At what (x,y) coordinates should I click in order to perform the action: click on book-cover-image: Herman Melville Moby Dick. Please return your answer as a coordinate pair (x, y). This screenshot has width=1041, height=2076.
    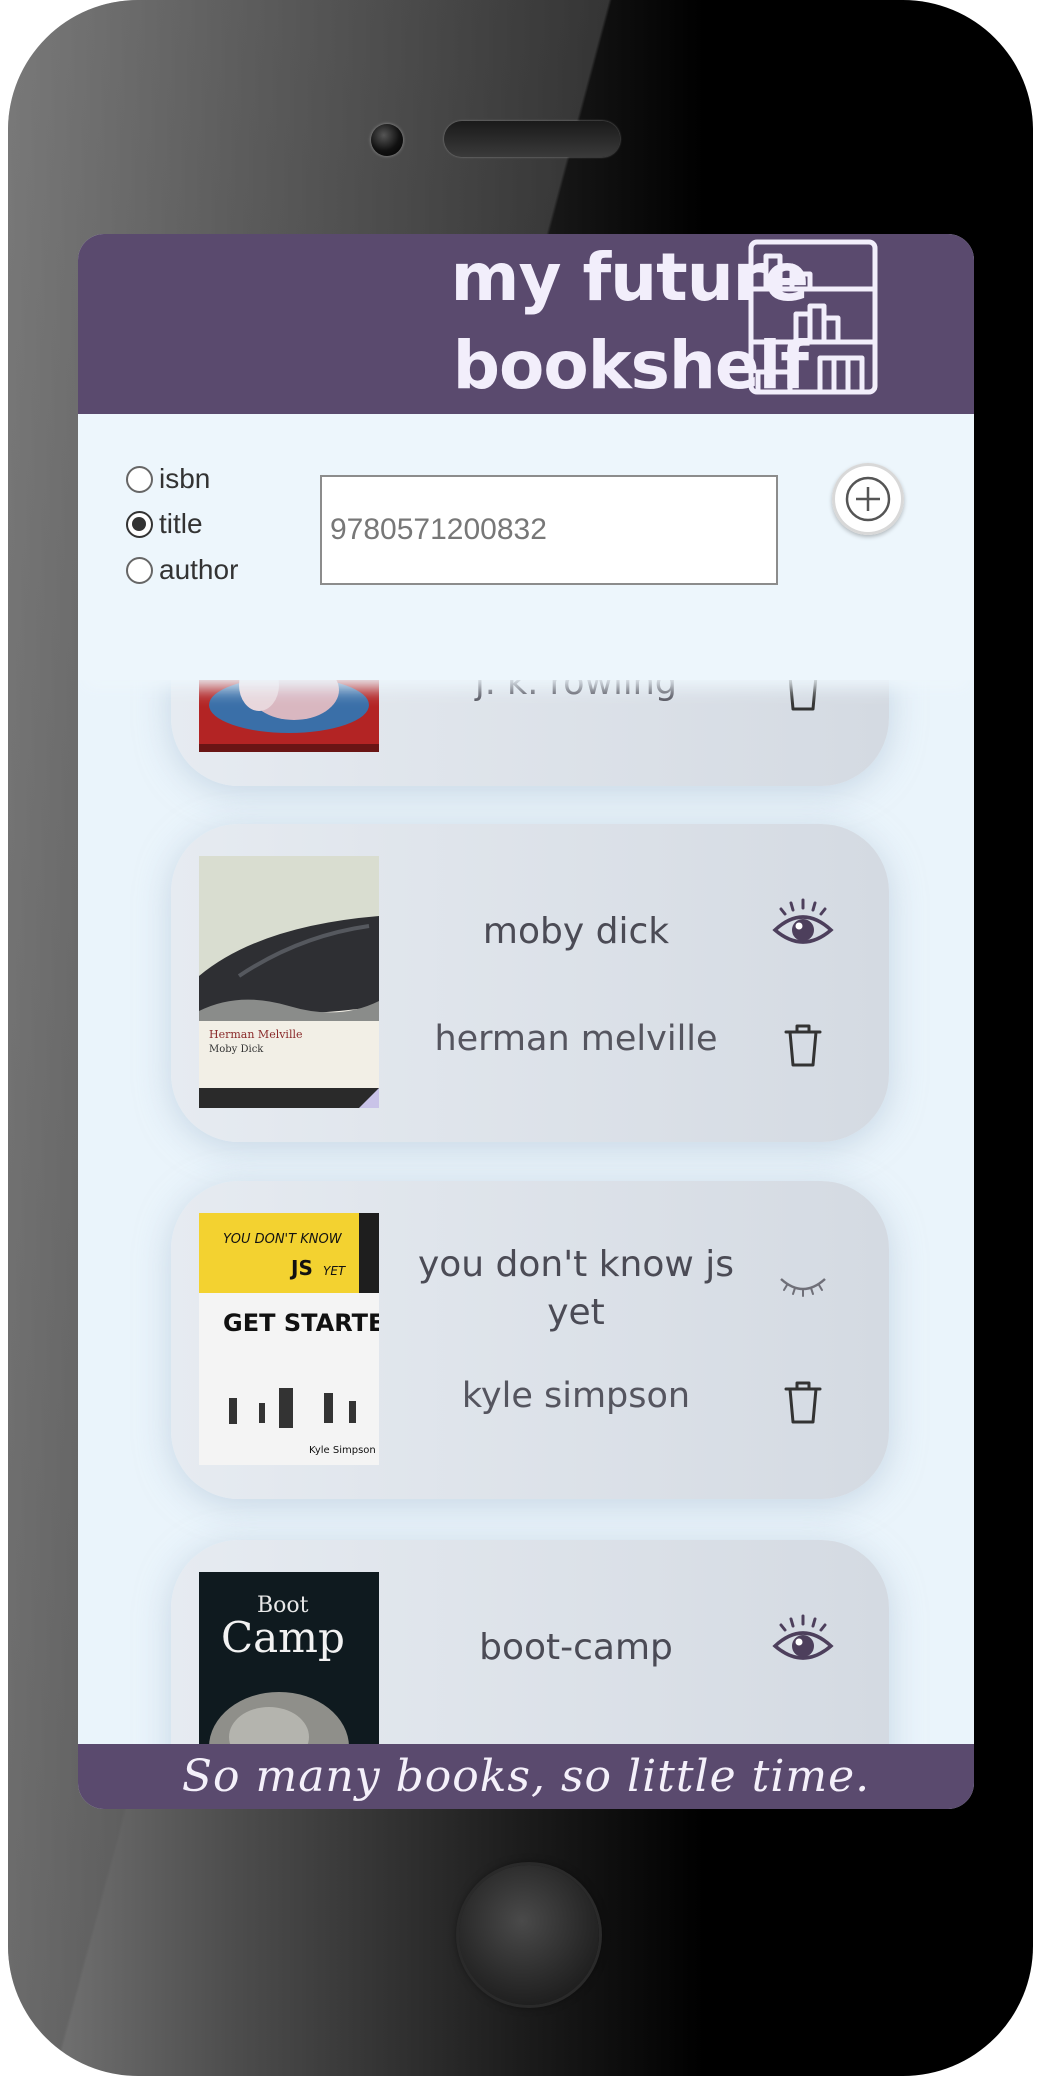
    Looking at the image, I should click on (289, 982).